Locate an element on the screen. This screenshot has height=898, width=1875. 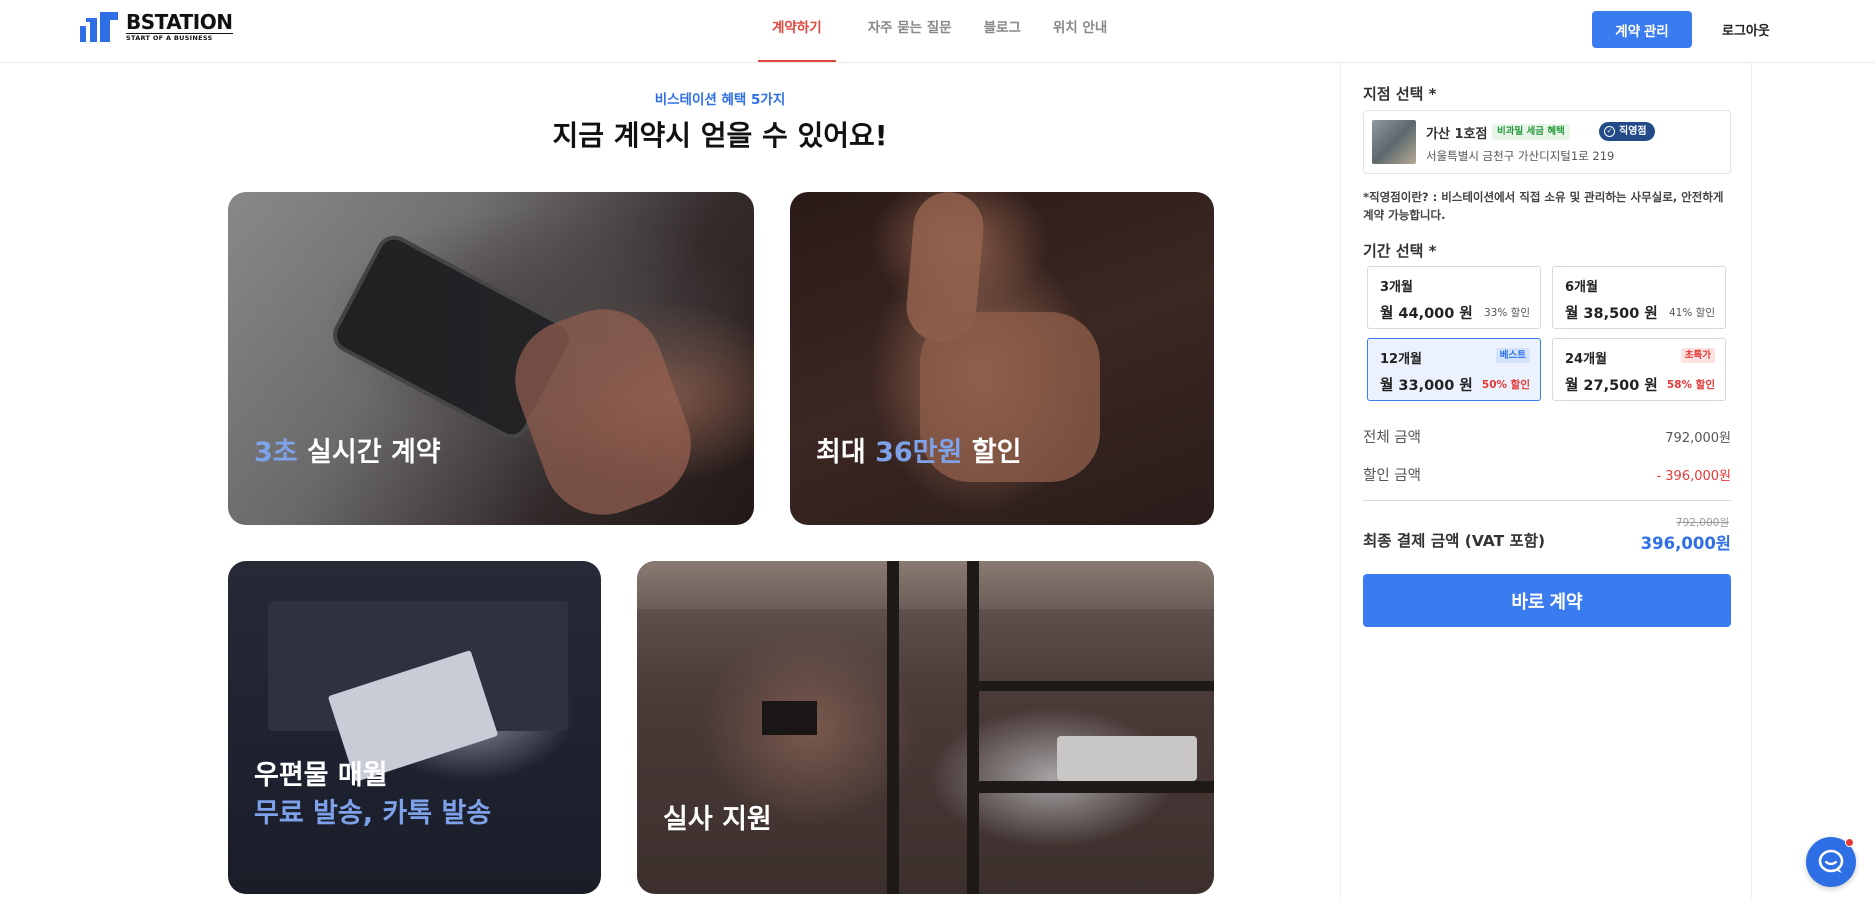
branch-thumbnail is located at coordinates (1394, 142).